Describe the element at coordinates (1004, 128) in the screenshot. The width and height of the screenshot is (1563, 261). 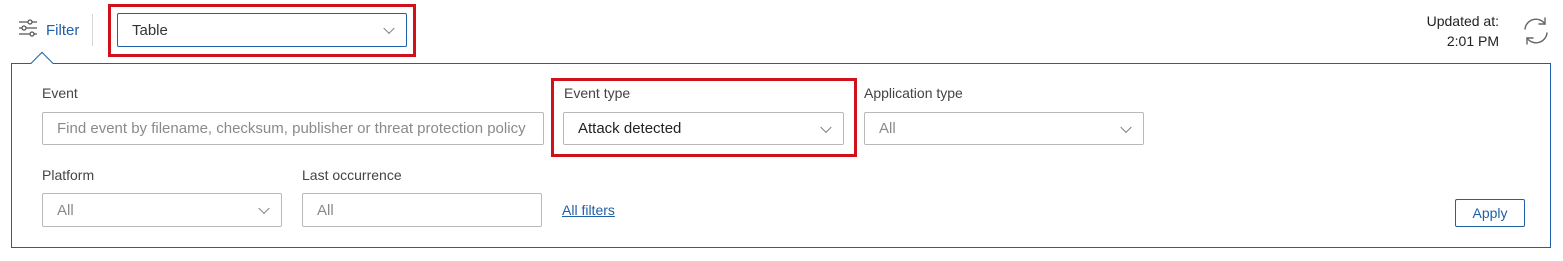
I see `application-type-select: All` at that location.